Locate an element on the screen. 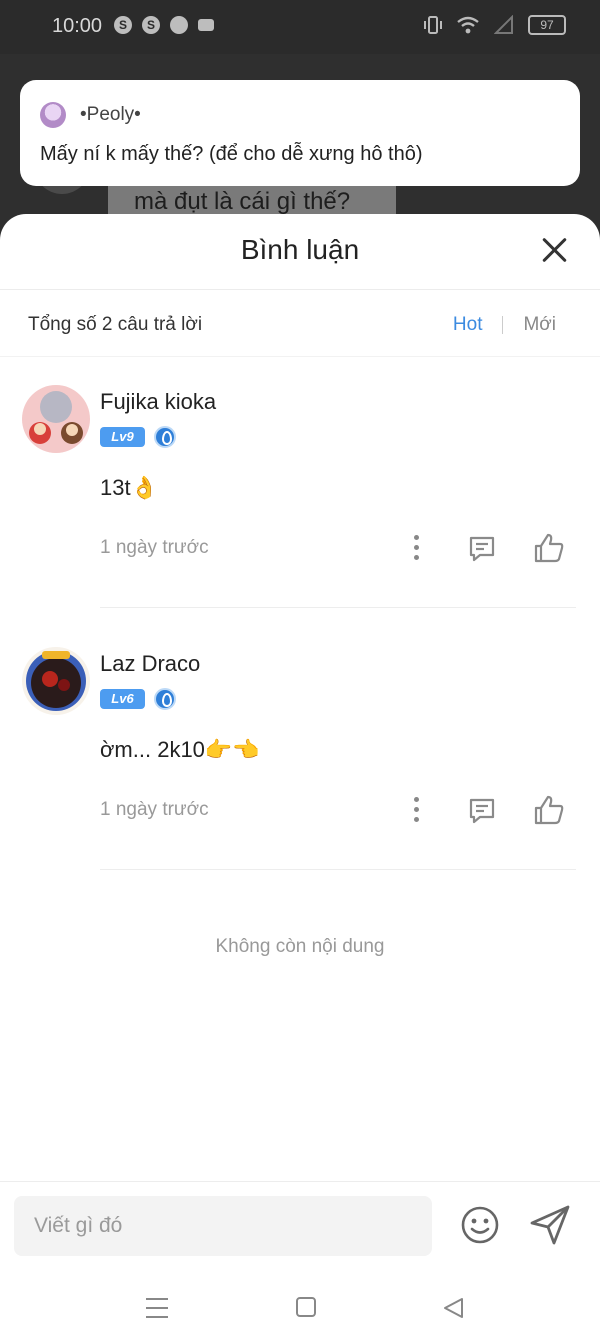 The width and height of the screenshot is (600, 1343). battery-indicator: 97 is located at coordinates (547, 25).